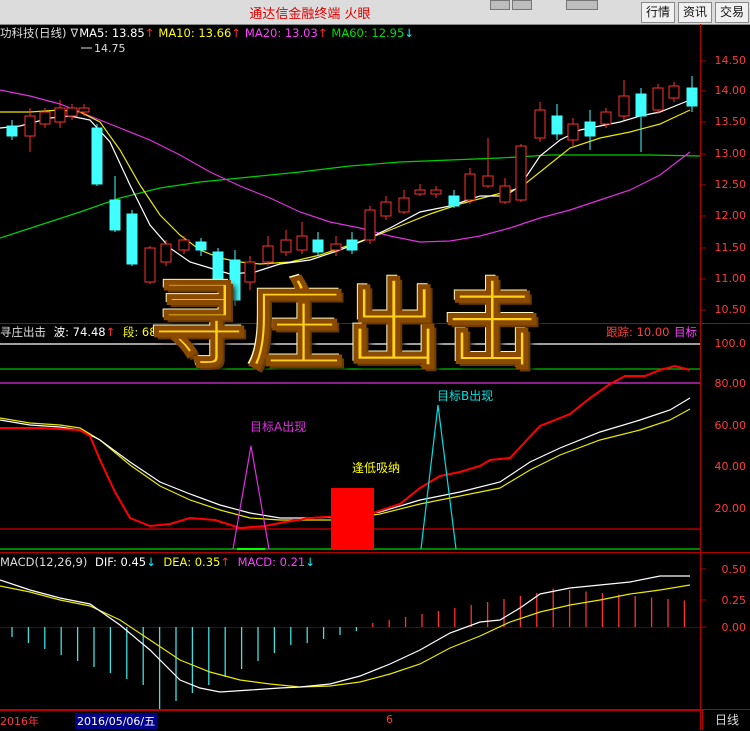 The height and width of the screenshot is (731, 750). Describe the element at coordinates (734, 627) in the screenshot. I see `macd-tick-0-00: 0.00` at that location.